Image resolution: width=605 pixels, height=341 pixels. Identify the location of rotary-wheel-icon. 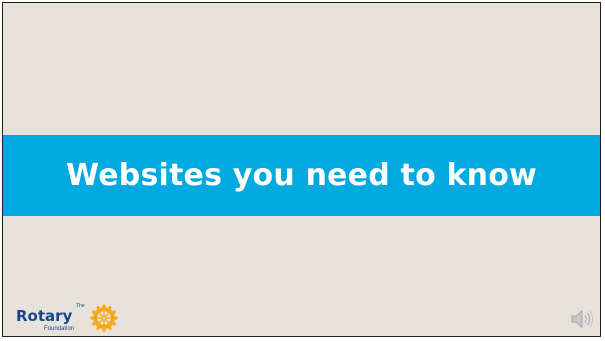
(104, 318).